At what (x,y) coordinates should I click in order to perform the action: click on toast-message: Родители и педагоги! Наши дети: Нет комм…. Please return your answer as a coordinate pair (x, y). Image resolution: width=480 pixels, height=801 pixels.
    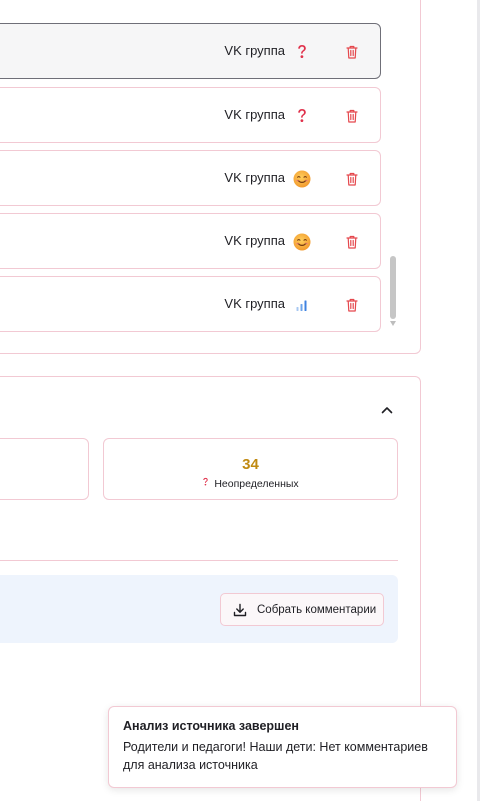
    Looking at the image, I should click on (275, 756).